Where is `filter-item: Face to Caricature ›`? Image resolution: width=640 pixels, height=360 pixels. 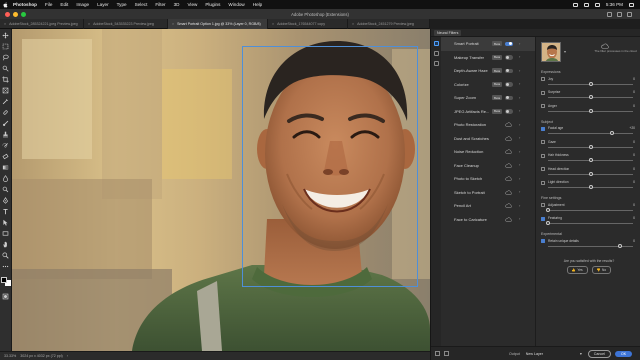 filter-item: Face to Caricature › is located at coordinates (488, 220).